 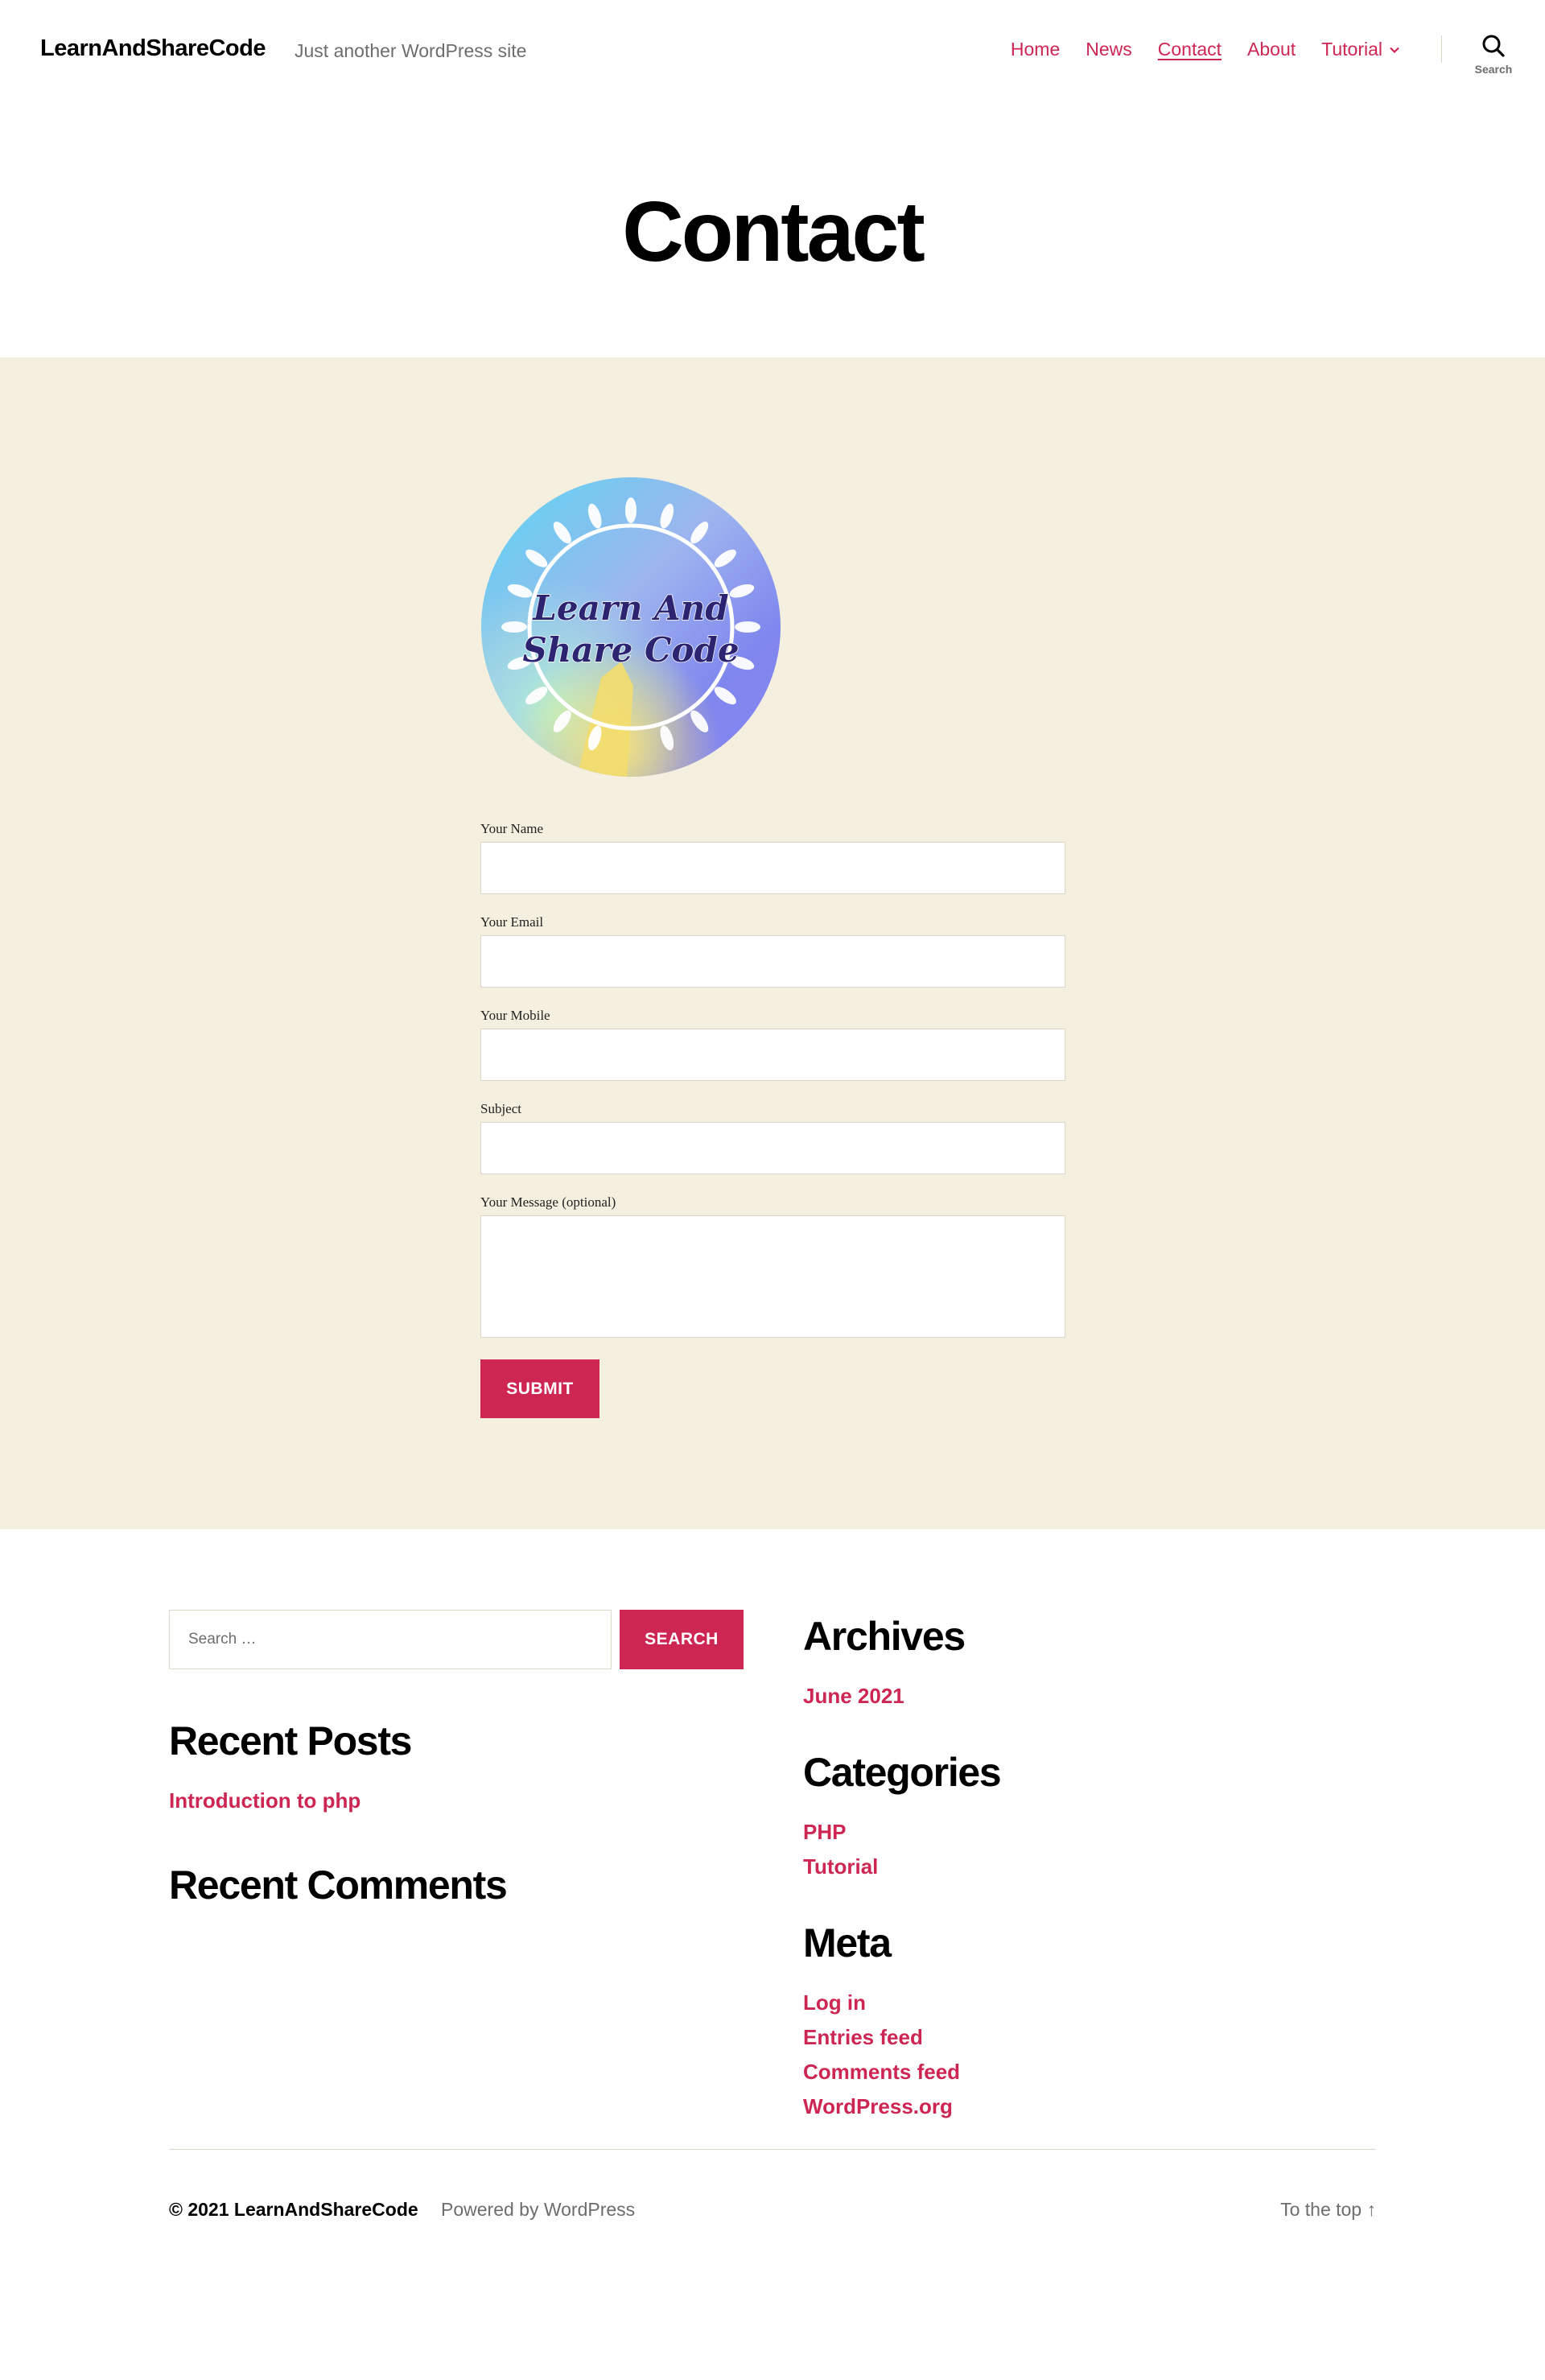 I want to click on footer-copyright: © 2021 LearnAndShareCode, so click(x=293, y=2210).